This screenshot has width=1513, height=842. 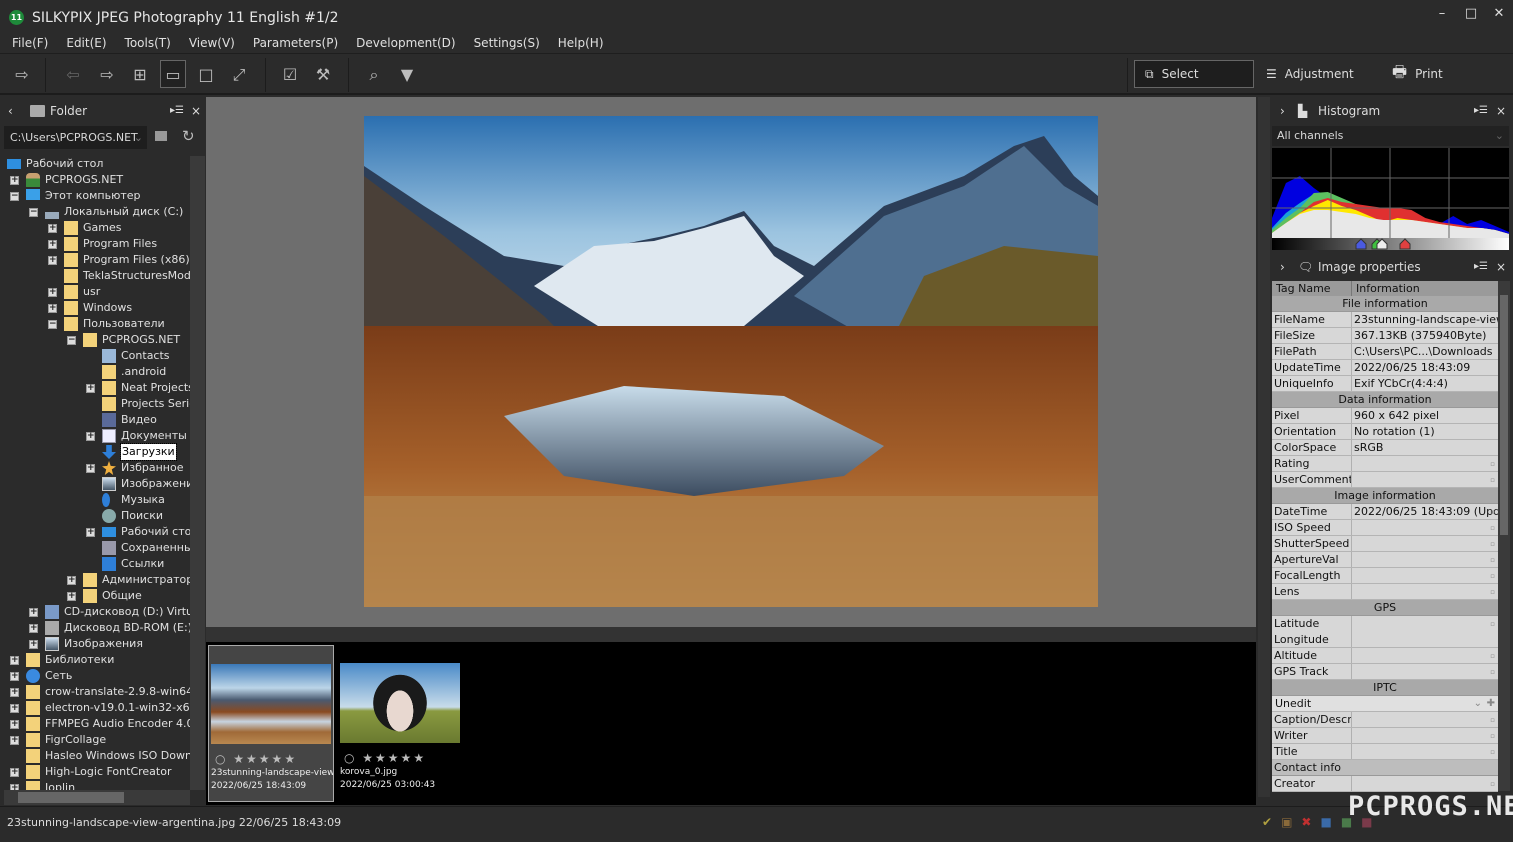 I want to click on tree-item: + Games, so click(x=95, y=228).